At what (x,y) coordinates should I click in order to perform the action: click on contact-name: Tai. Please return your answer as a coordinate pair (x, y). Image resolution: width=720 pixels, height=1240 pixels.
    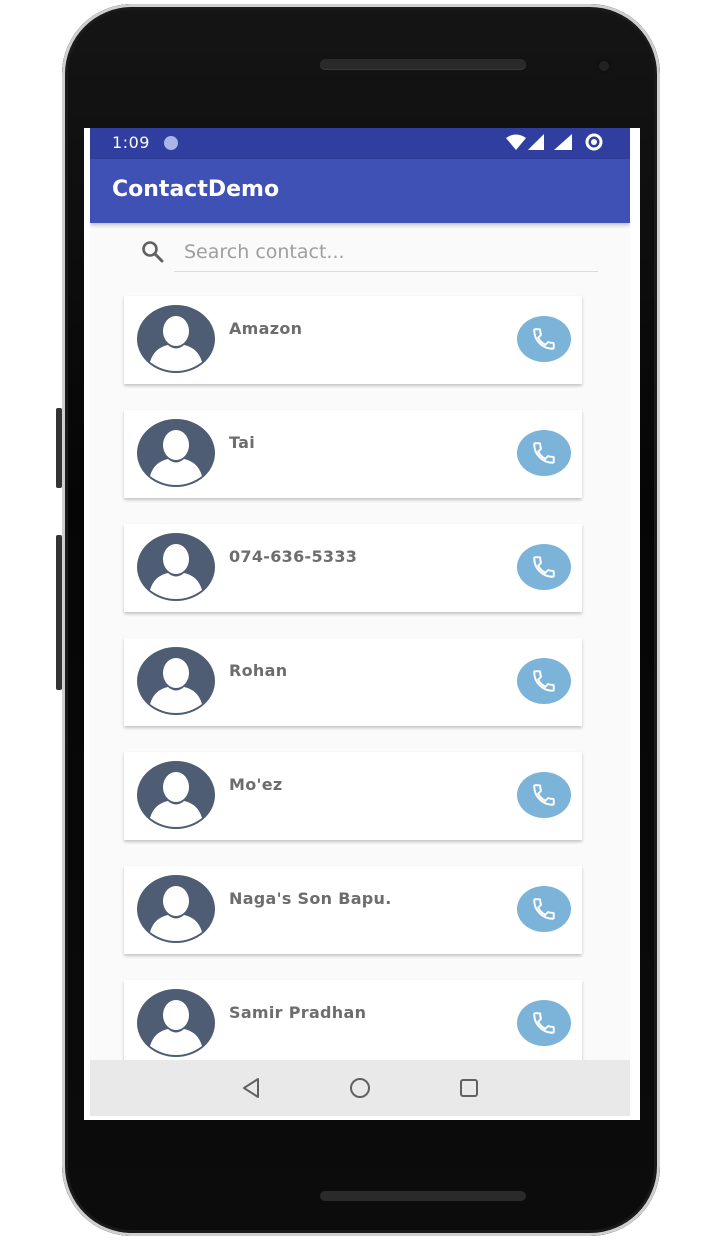
    Looking at the image, I should click on (242, 442).